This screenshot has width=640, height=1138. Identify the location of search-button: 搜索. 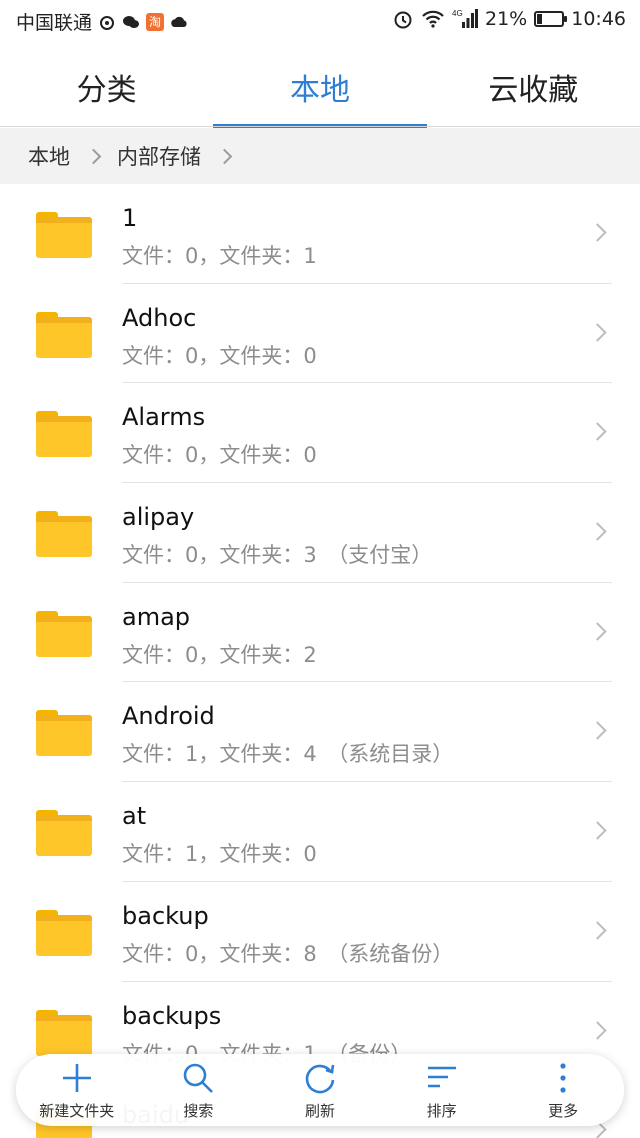
(199, 1090).